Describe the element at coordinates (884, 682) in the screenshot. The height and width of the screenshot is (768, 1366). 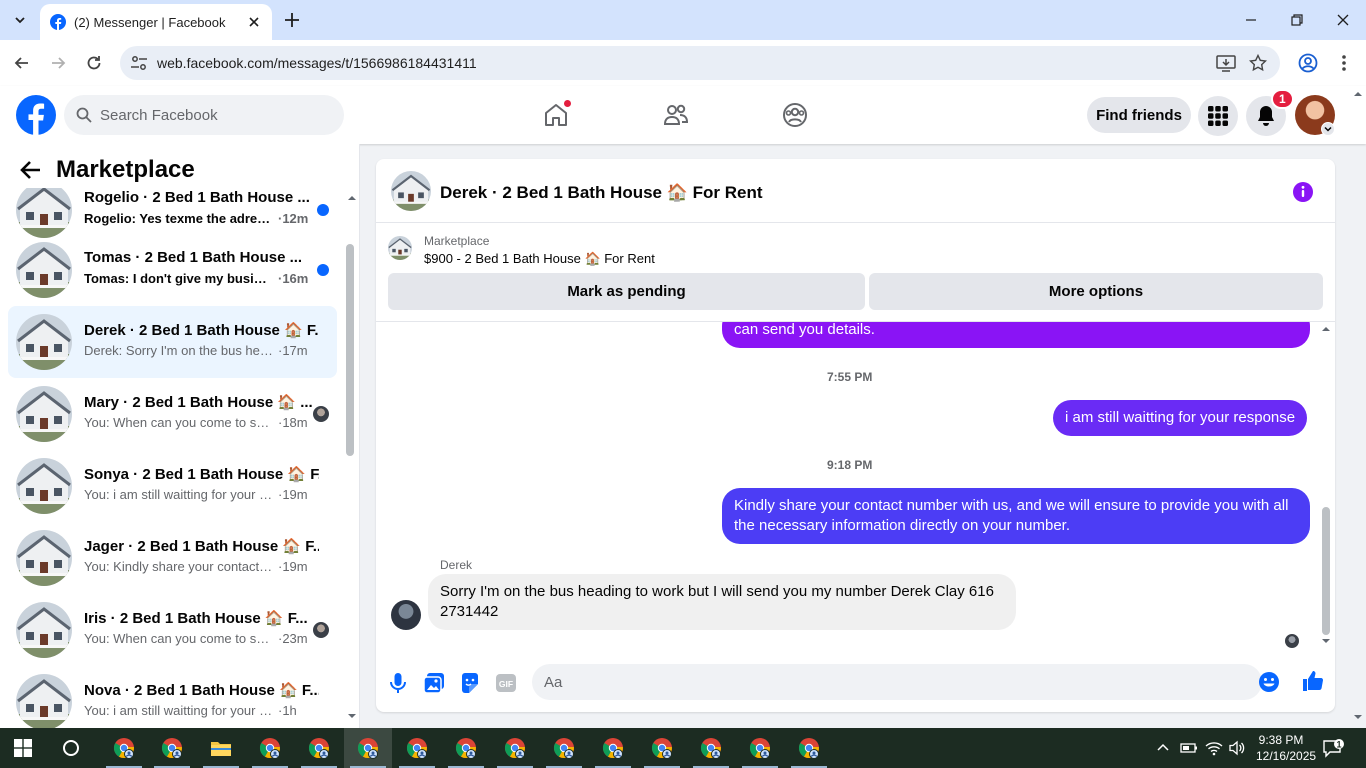
I see `message-input` at that location.